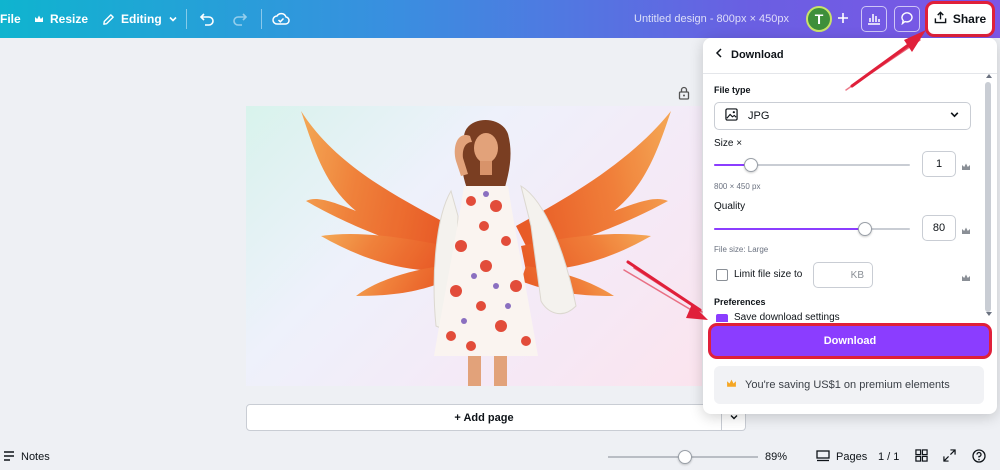  What do you see at coordinates (484, 417) in the screenshot?
I see `add-page-button: + Add page` at bounding box center [484, 417].